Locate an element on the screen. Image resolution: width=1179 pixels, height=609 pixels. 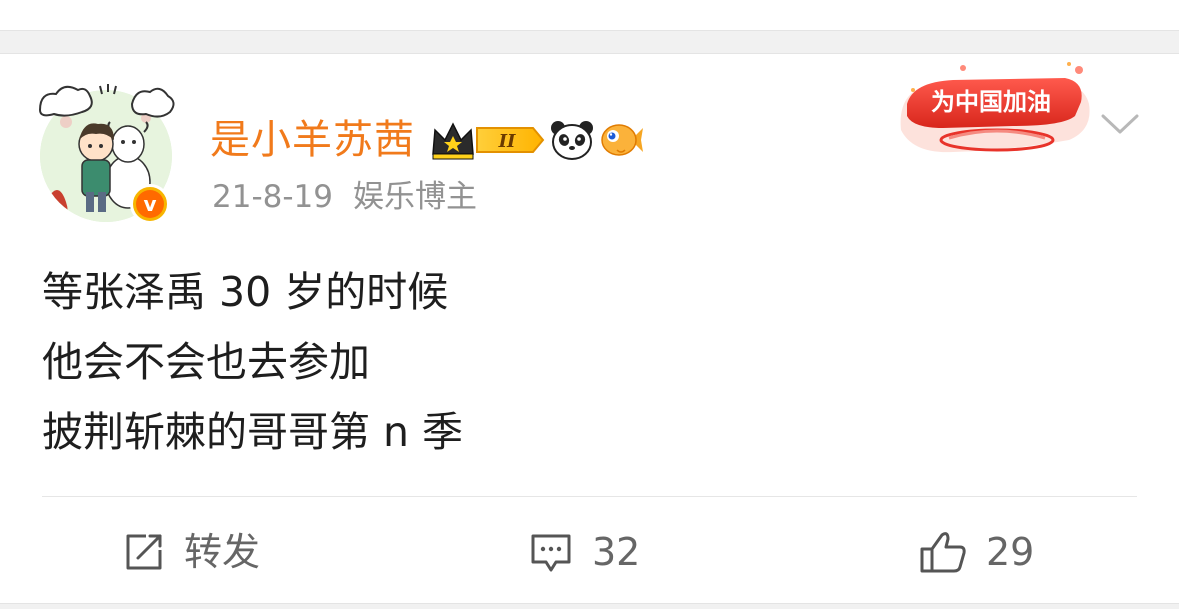
promo-badge: 为中国加油 is located at coordinates (993, 112).